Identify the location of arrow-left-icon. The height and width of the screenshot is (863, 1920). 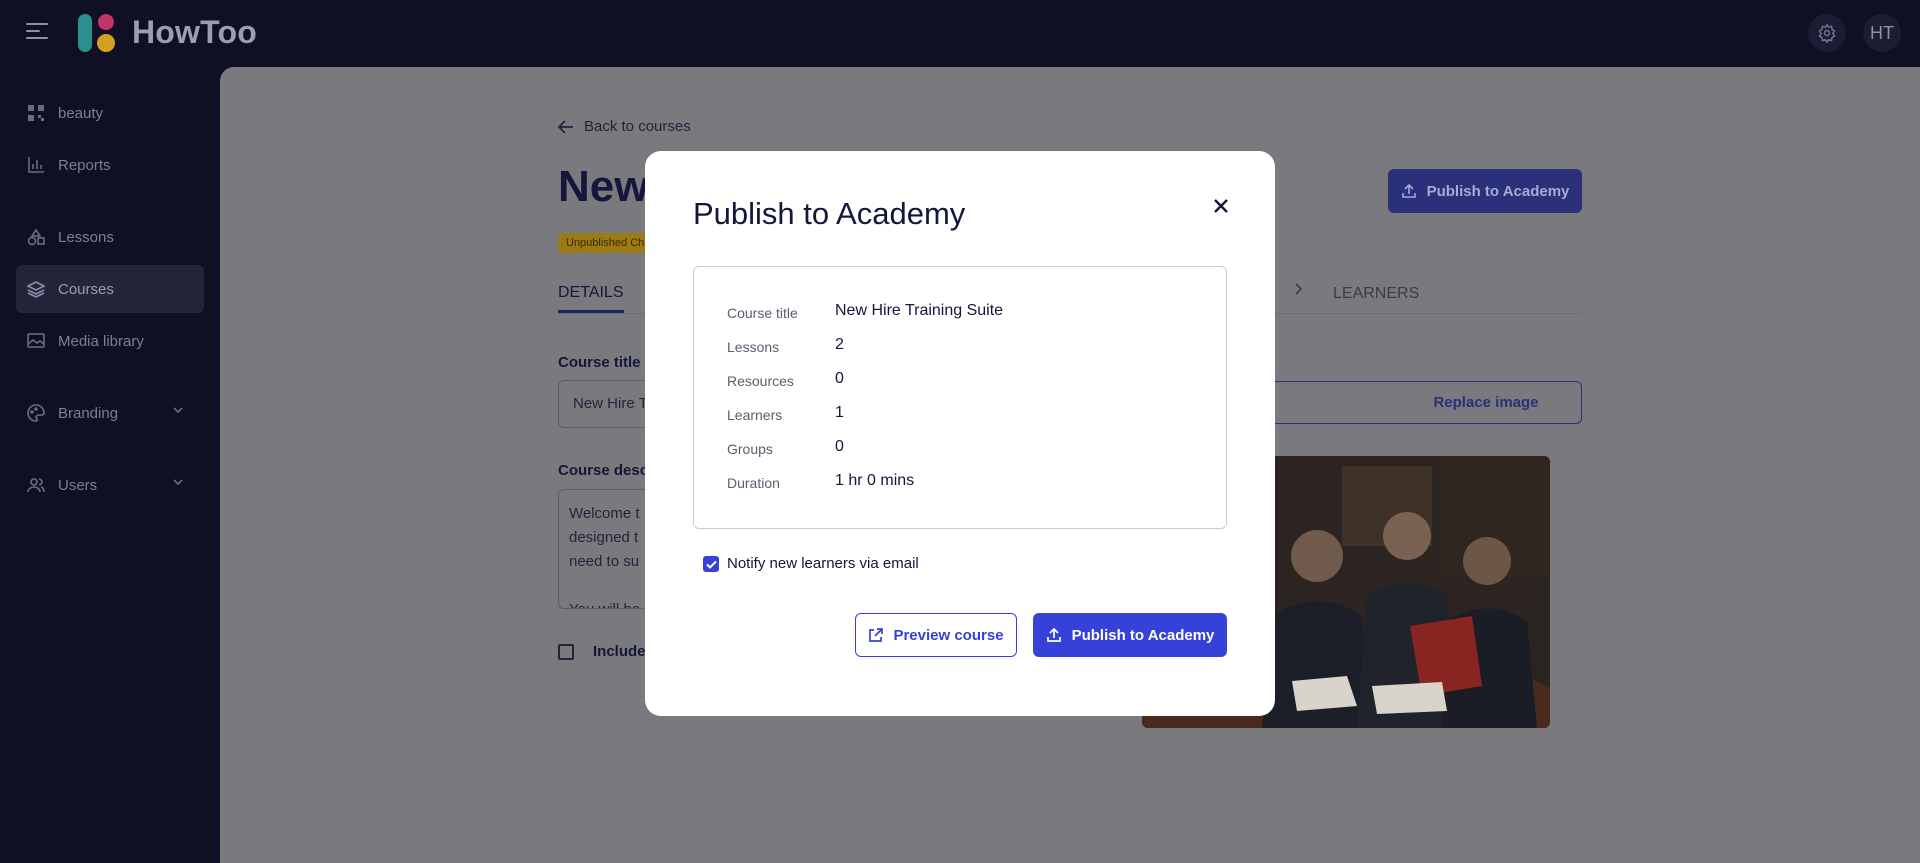
(565, 126).